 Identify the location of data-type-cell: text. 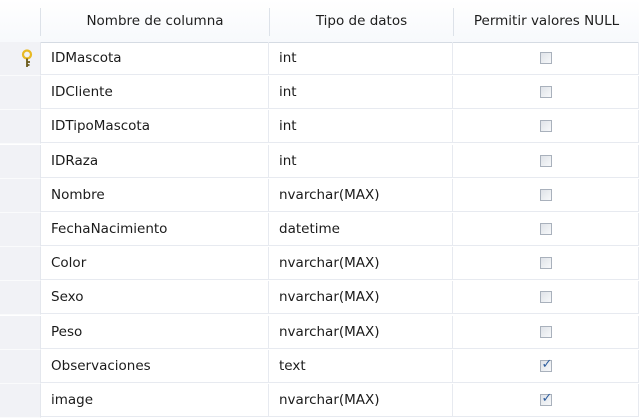
(361, 366).